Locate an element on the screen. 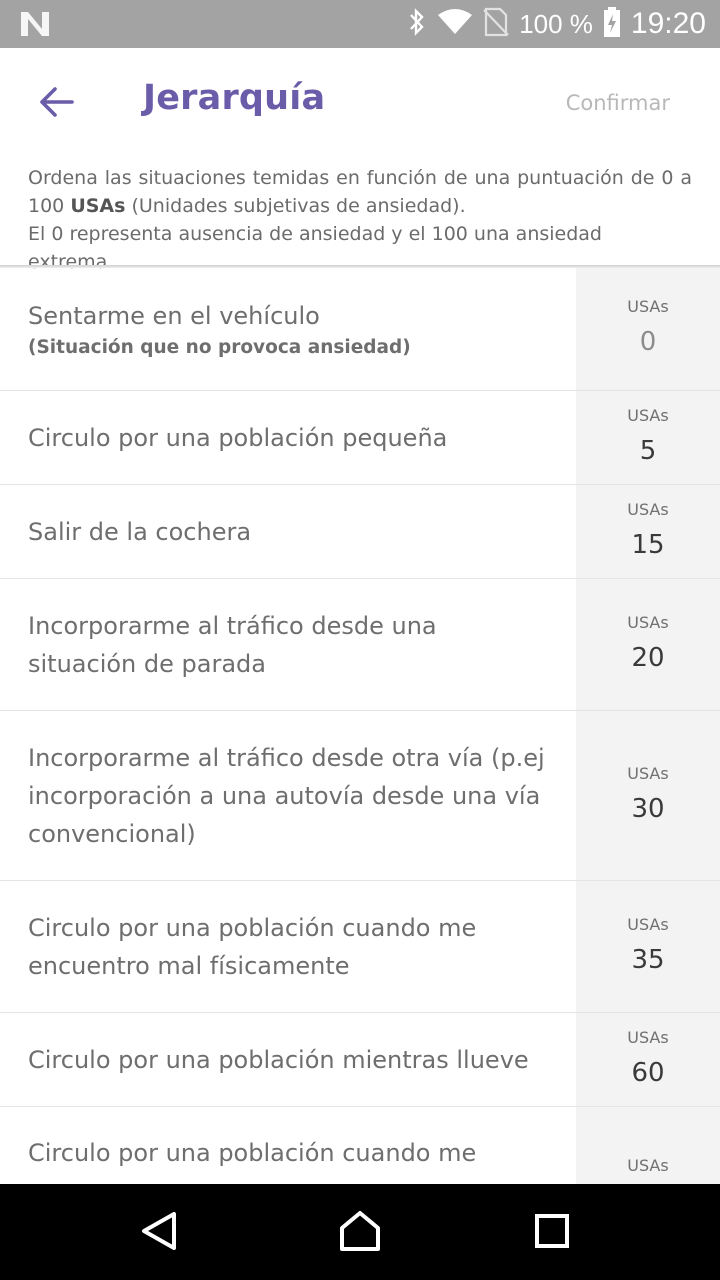  nav-recents-button is located at coordinates (552, 1233).